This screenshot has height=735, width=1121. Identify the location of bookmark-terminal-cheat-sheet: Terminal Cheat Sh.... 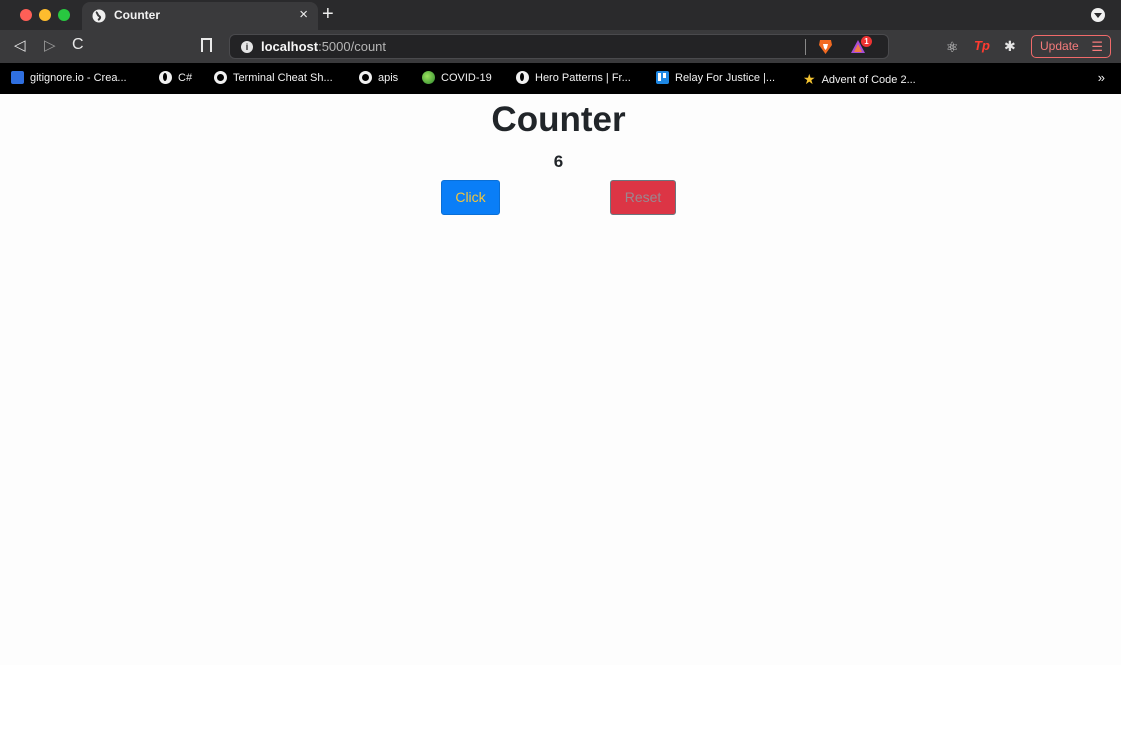
(273, 77).